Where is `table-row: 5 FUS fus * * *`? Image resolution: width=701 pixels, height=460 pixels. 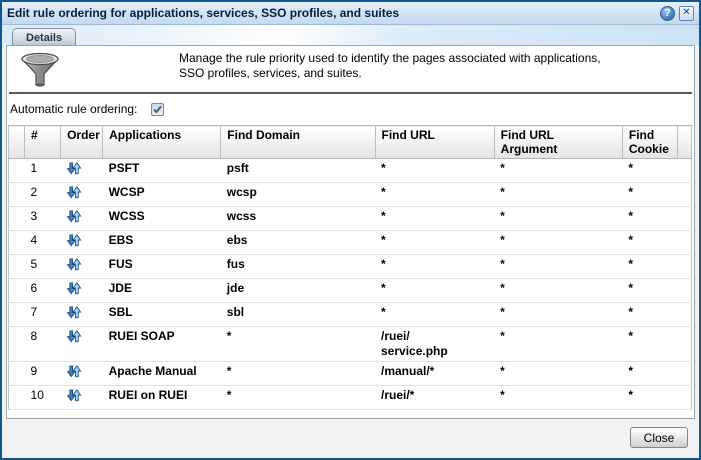 table-row: 5 FUS fus * * * is located at coordinates (350, 266).